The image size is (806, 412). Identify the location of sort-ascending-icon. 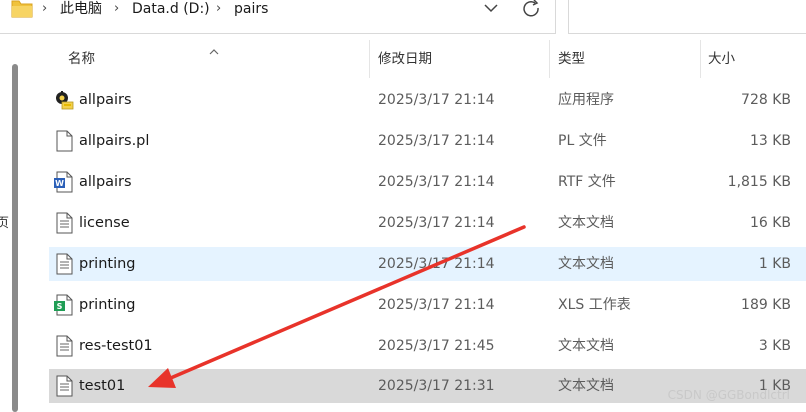
(214, 48).